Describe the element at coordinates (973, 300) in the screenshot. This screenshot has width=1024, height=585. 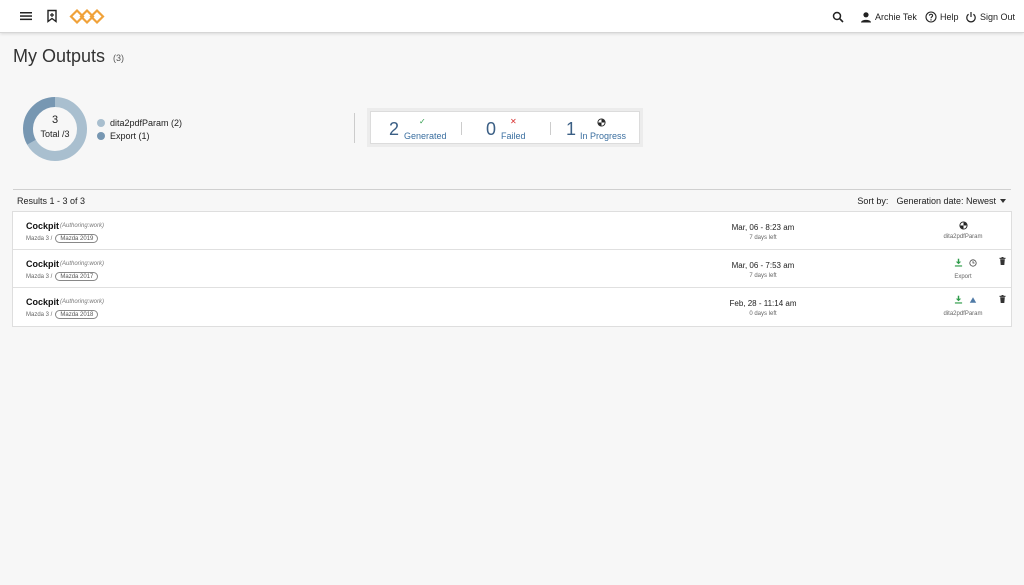
I see `warning-icon` at that location.